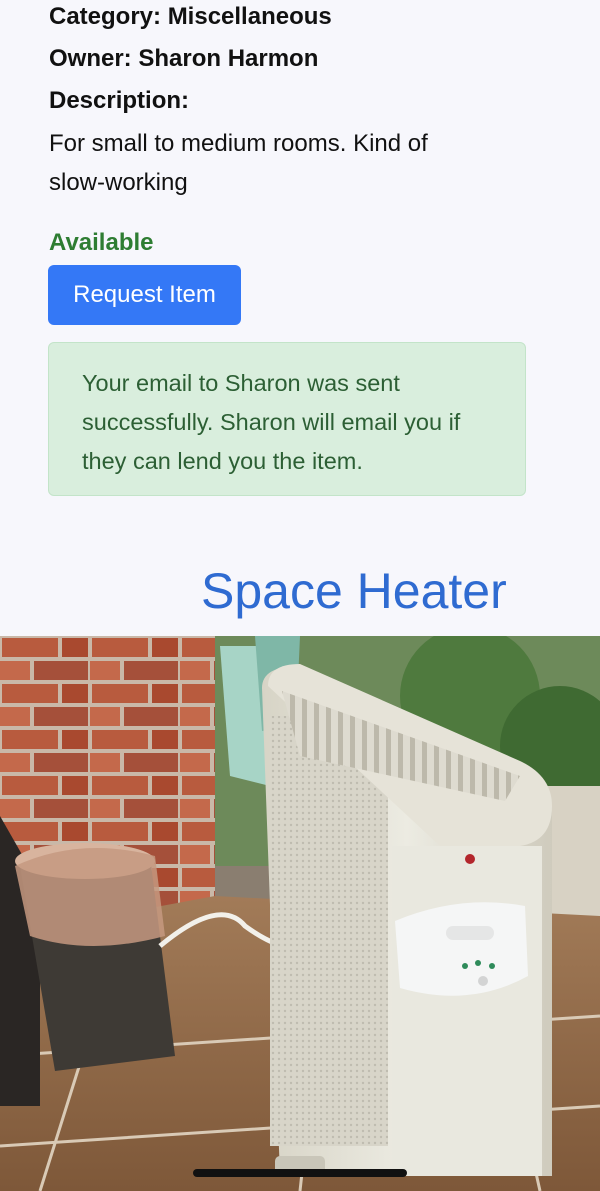 Image resolution: width=600 pixels, height=1191 pixels. I want to click on availability-status: Available, so click(101, 242).